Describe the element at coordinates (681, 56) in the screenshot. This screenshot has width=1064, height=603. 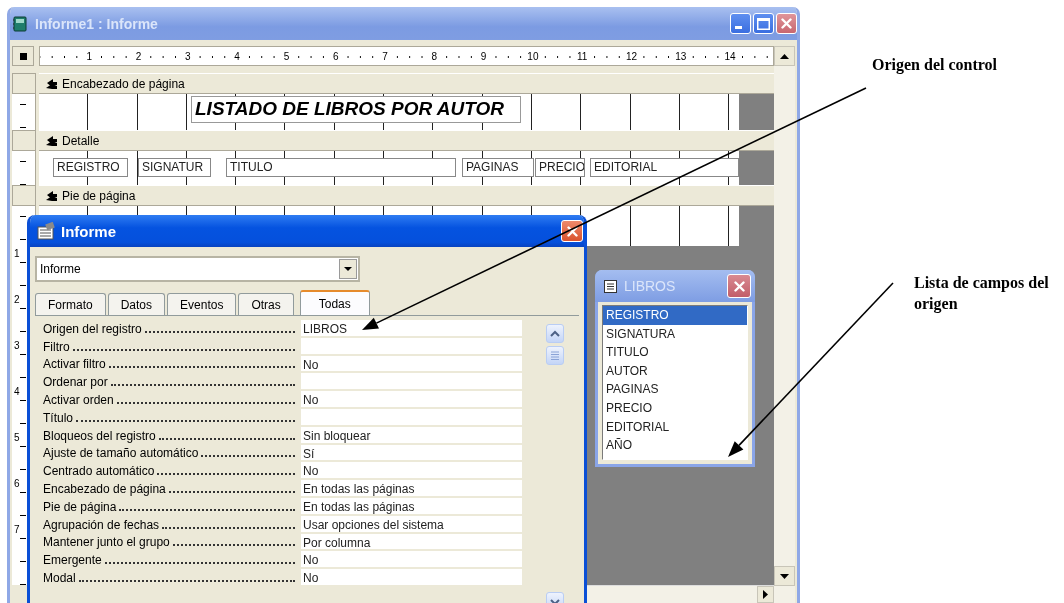
I see `ruler-number: 13` at that location.